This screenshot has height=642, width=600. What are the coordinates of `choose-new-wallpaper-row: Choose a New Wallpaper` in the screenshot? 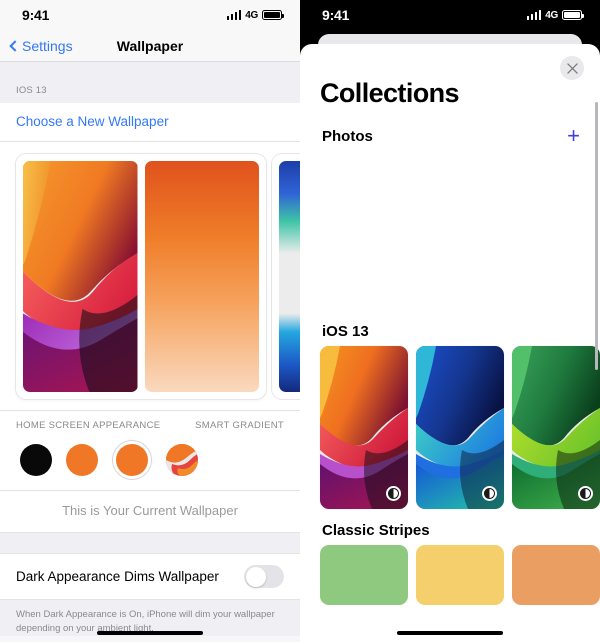 It's located at (150, 122).